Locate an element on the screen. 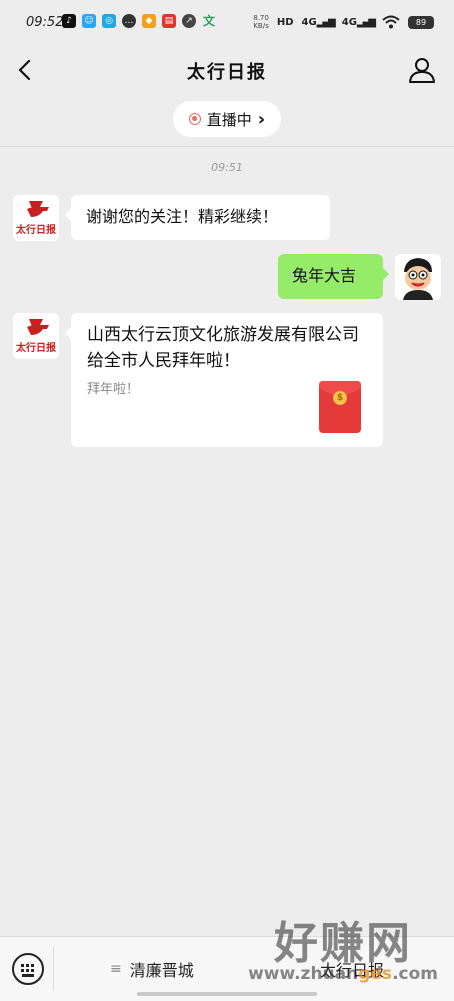  status-right: 8.70 KB/s HD 4G▂▄▆ 4G▂▄▆ 89 is located at coordinates (343, 22).